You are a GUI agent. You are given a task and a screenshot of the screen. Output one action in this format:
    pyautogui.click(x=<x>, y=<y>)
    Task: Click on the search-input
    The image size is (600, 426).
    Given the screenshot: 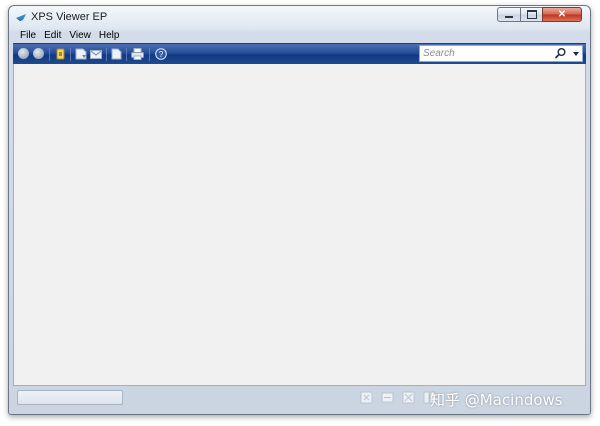 What is the action you would take?
    pyautogui.click(x=485, y=53)
    